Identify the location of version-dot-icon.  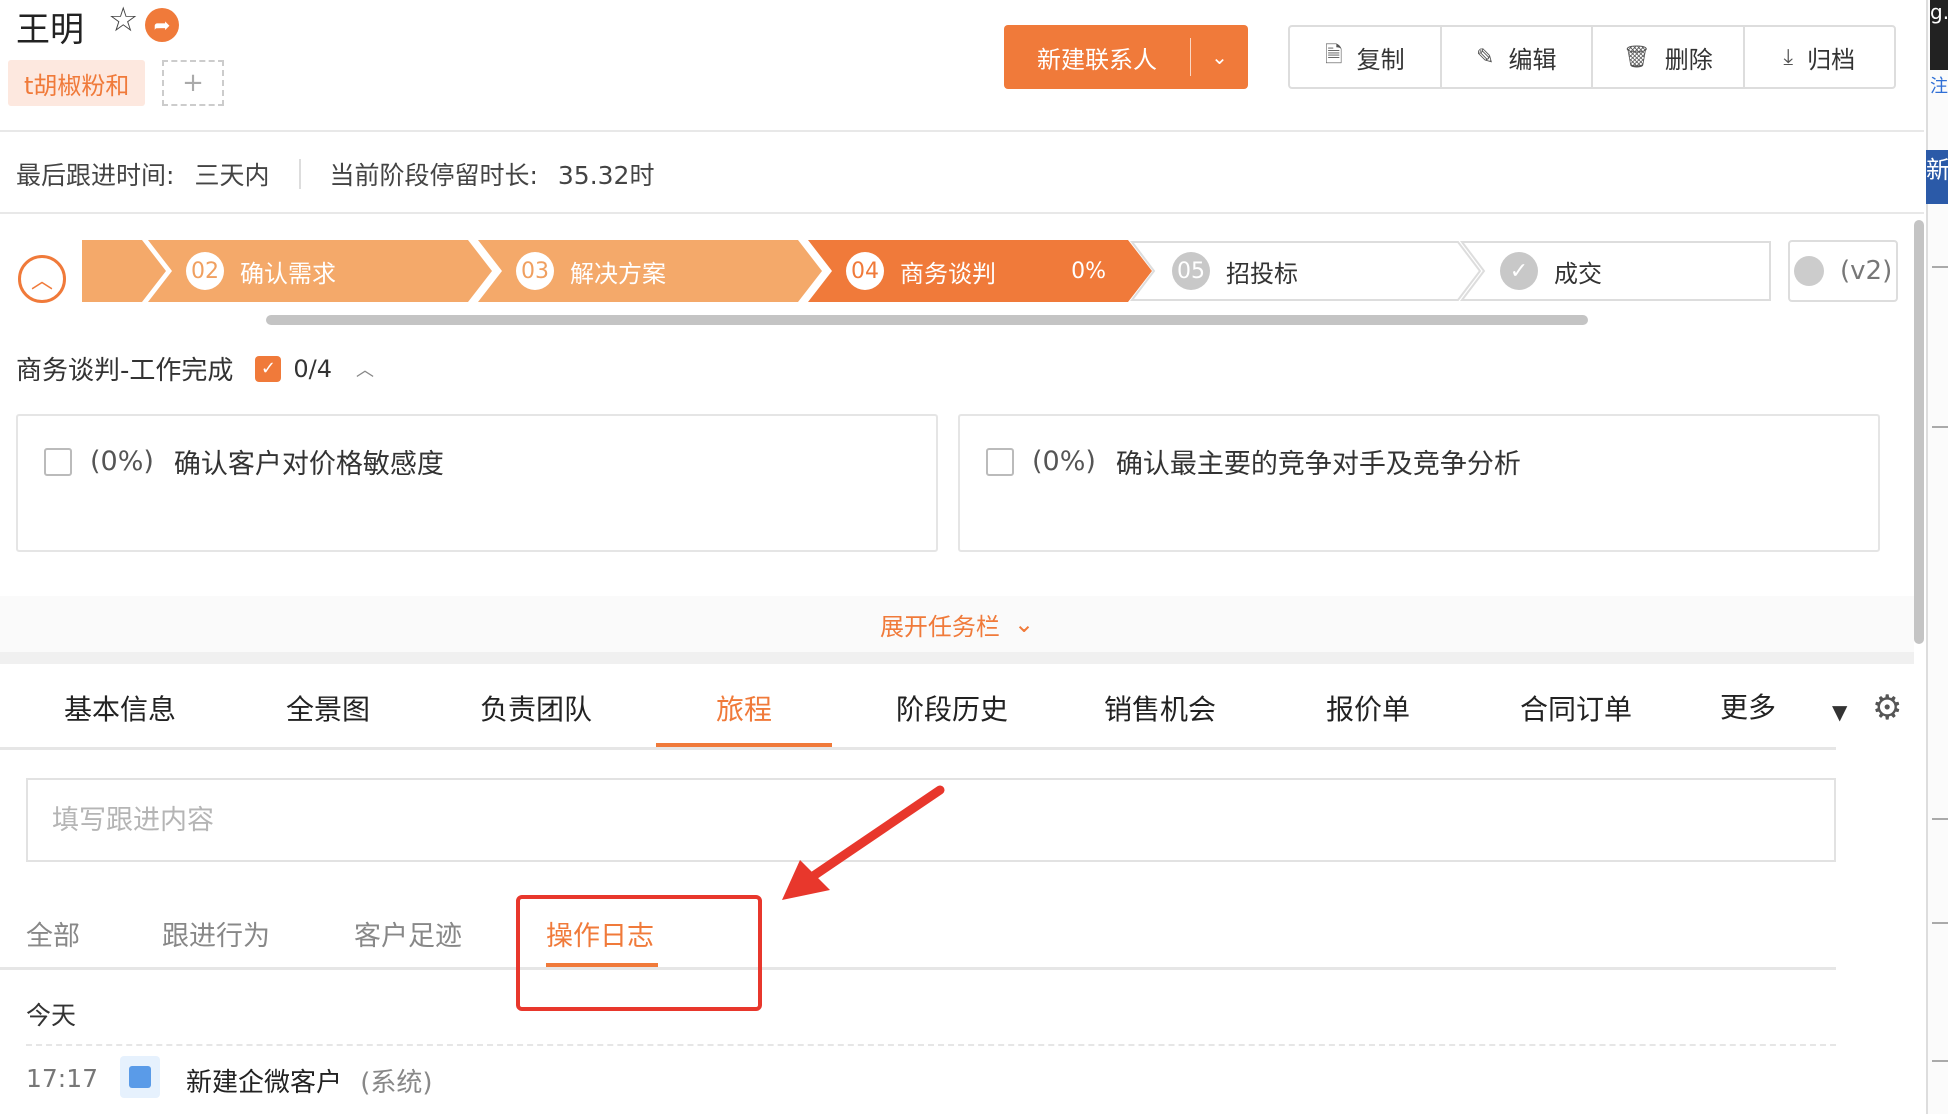
(1809, 271).